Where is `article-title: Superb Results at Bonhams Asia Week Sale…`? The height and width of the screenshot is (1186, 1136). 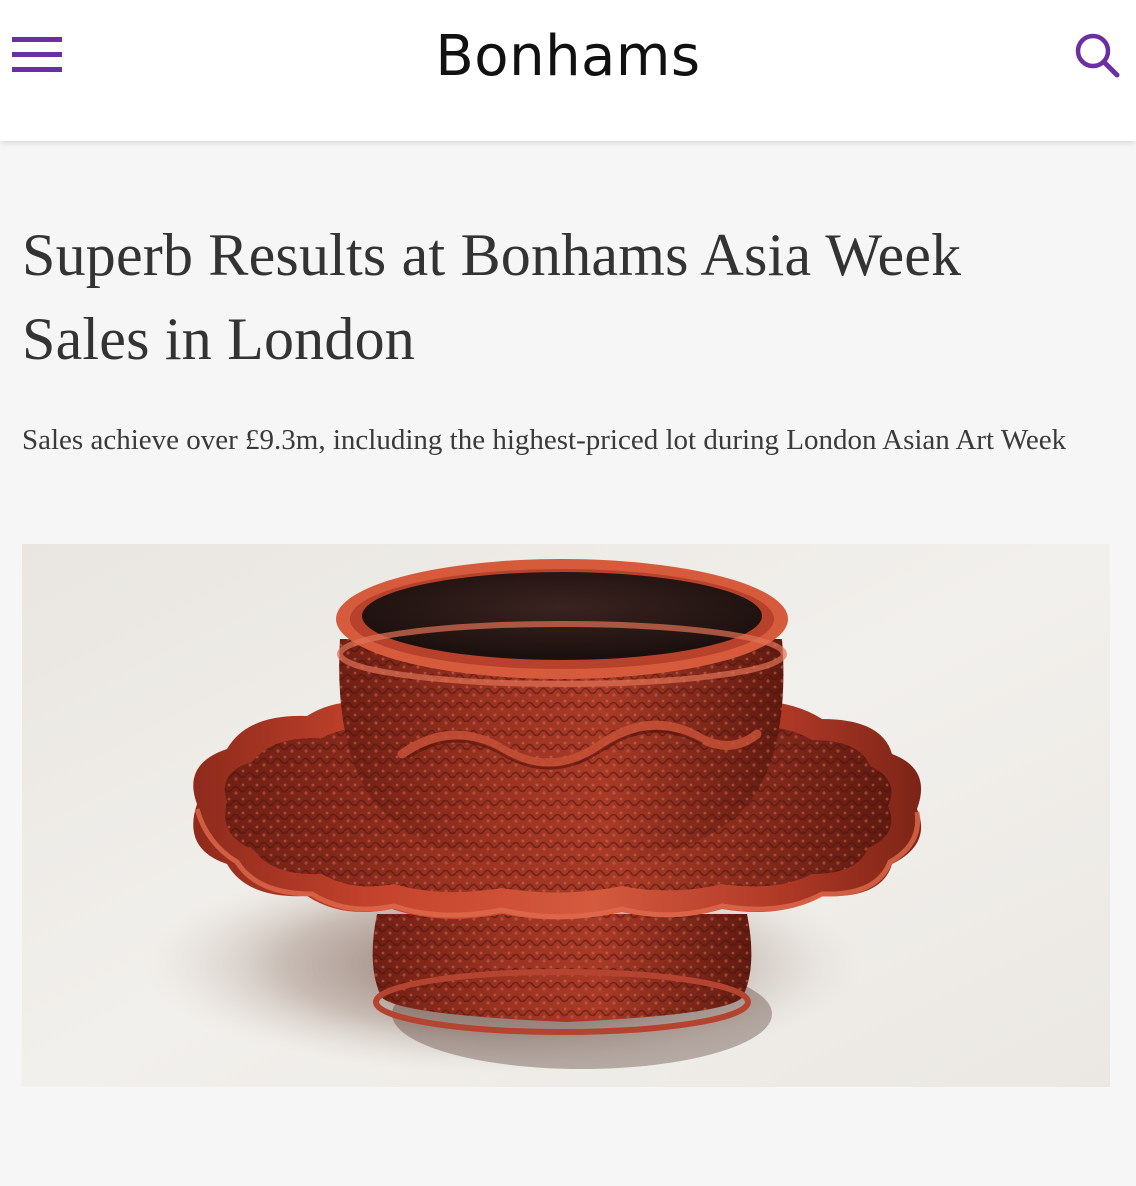 article-title: Superb Results at Bonhams Asia Week Sale… is located at coordinates (492, 297).